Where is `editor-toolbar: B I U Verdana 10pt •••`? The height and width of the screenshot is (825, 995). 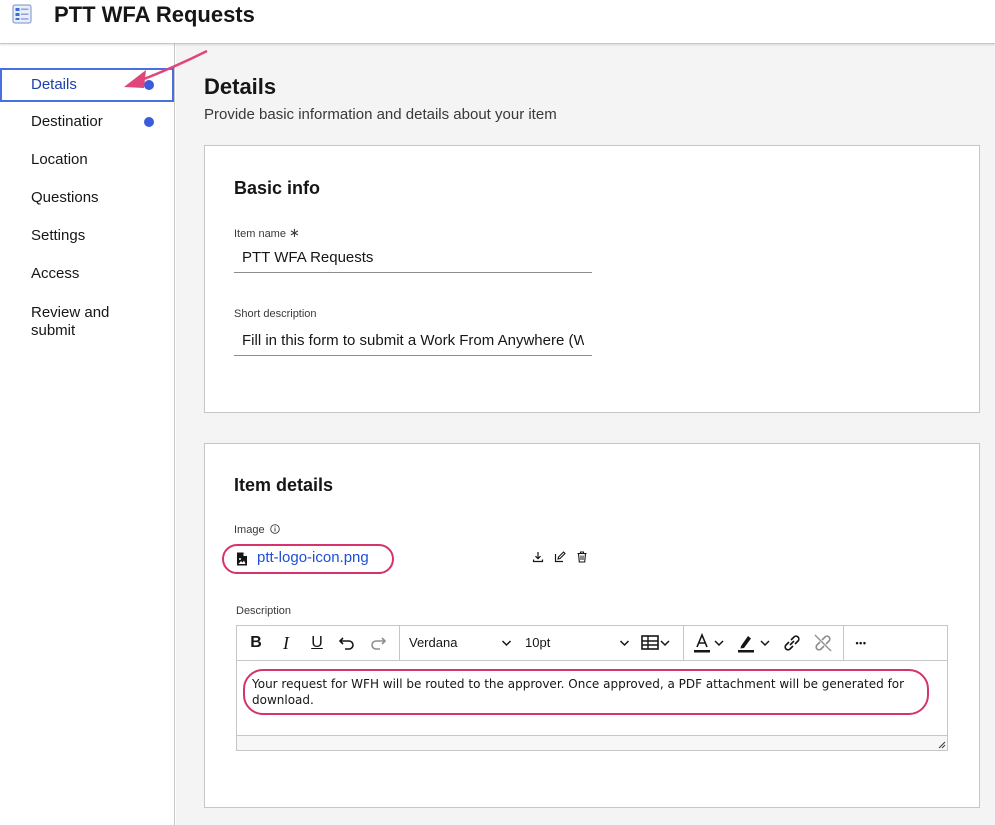 editor-toolbar: B I U Verdana 10pt ••• is located at coordinates (592, 643).